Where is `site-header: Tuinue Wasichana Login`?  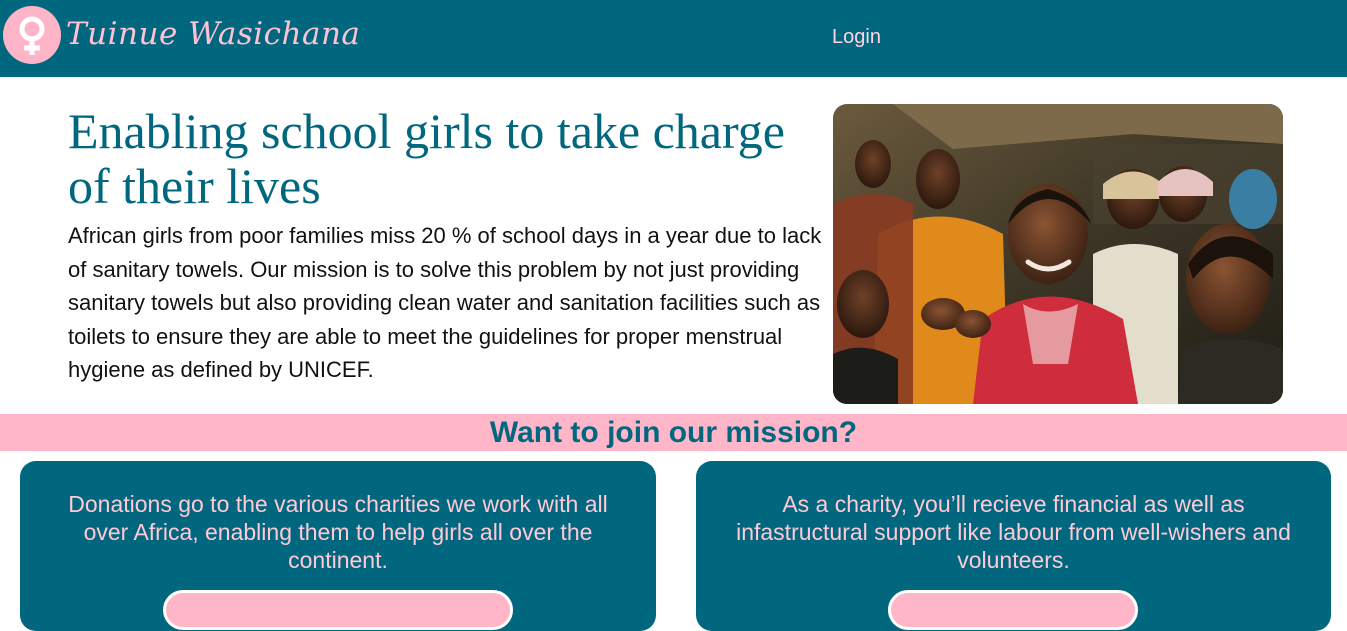
site-header: Tuinue Wasichana Login is located at coordinates (673, 38).